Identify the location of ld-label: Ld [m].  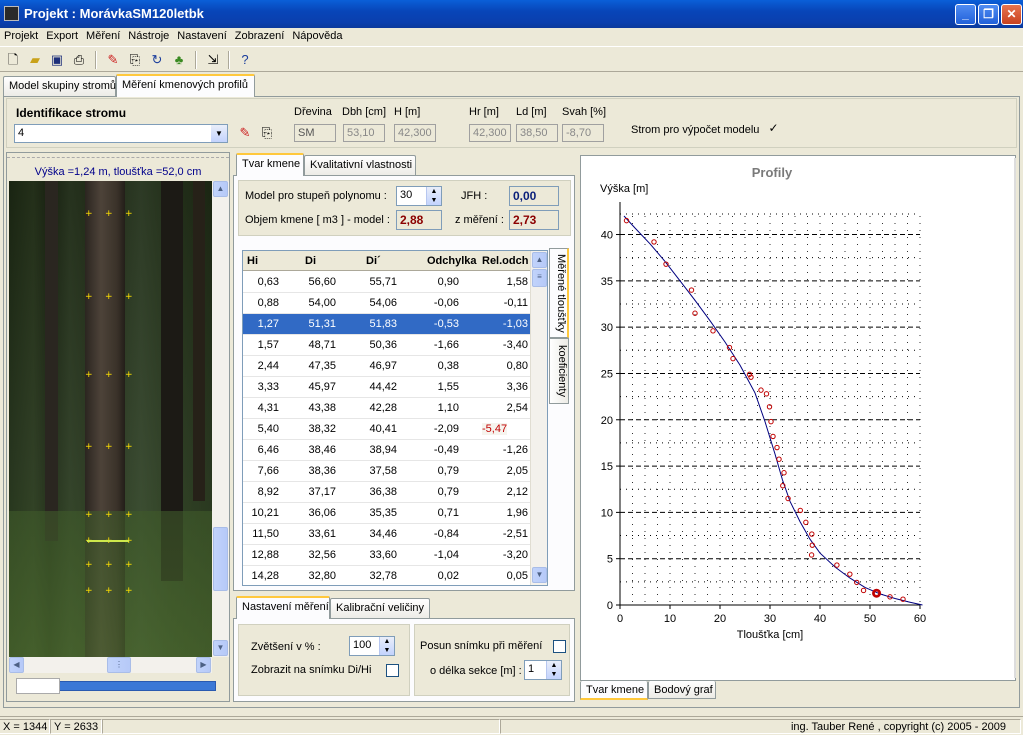
(531, 112).